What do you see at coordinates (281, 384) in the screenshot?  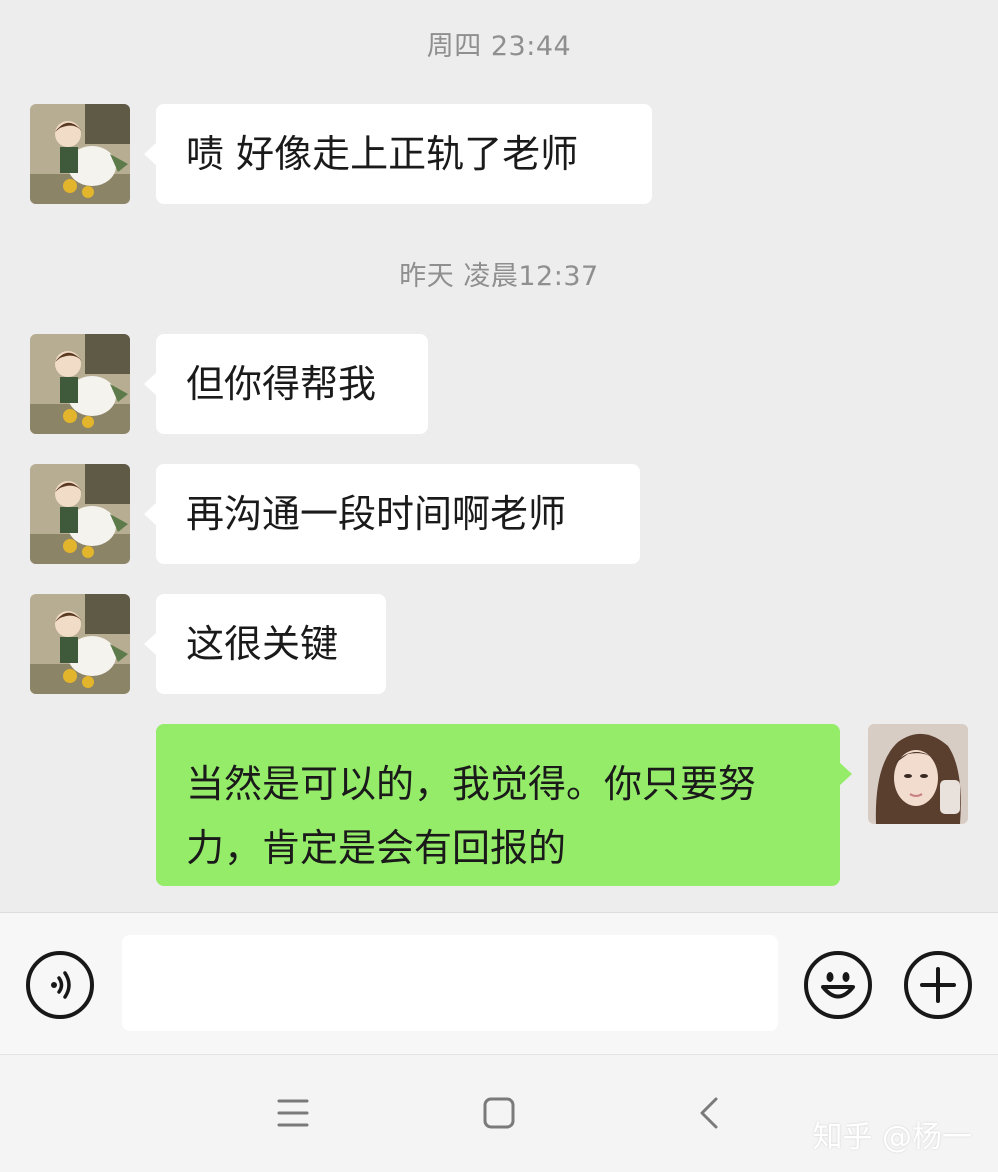 I see `message-text: 但你得帮我` at bounding box center [281, 384].